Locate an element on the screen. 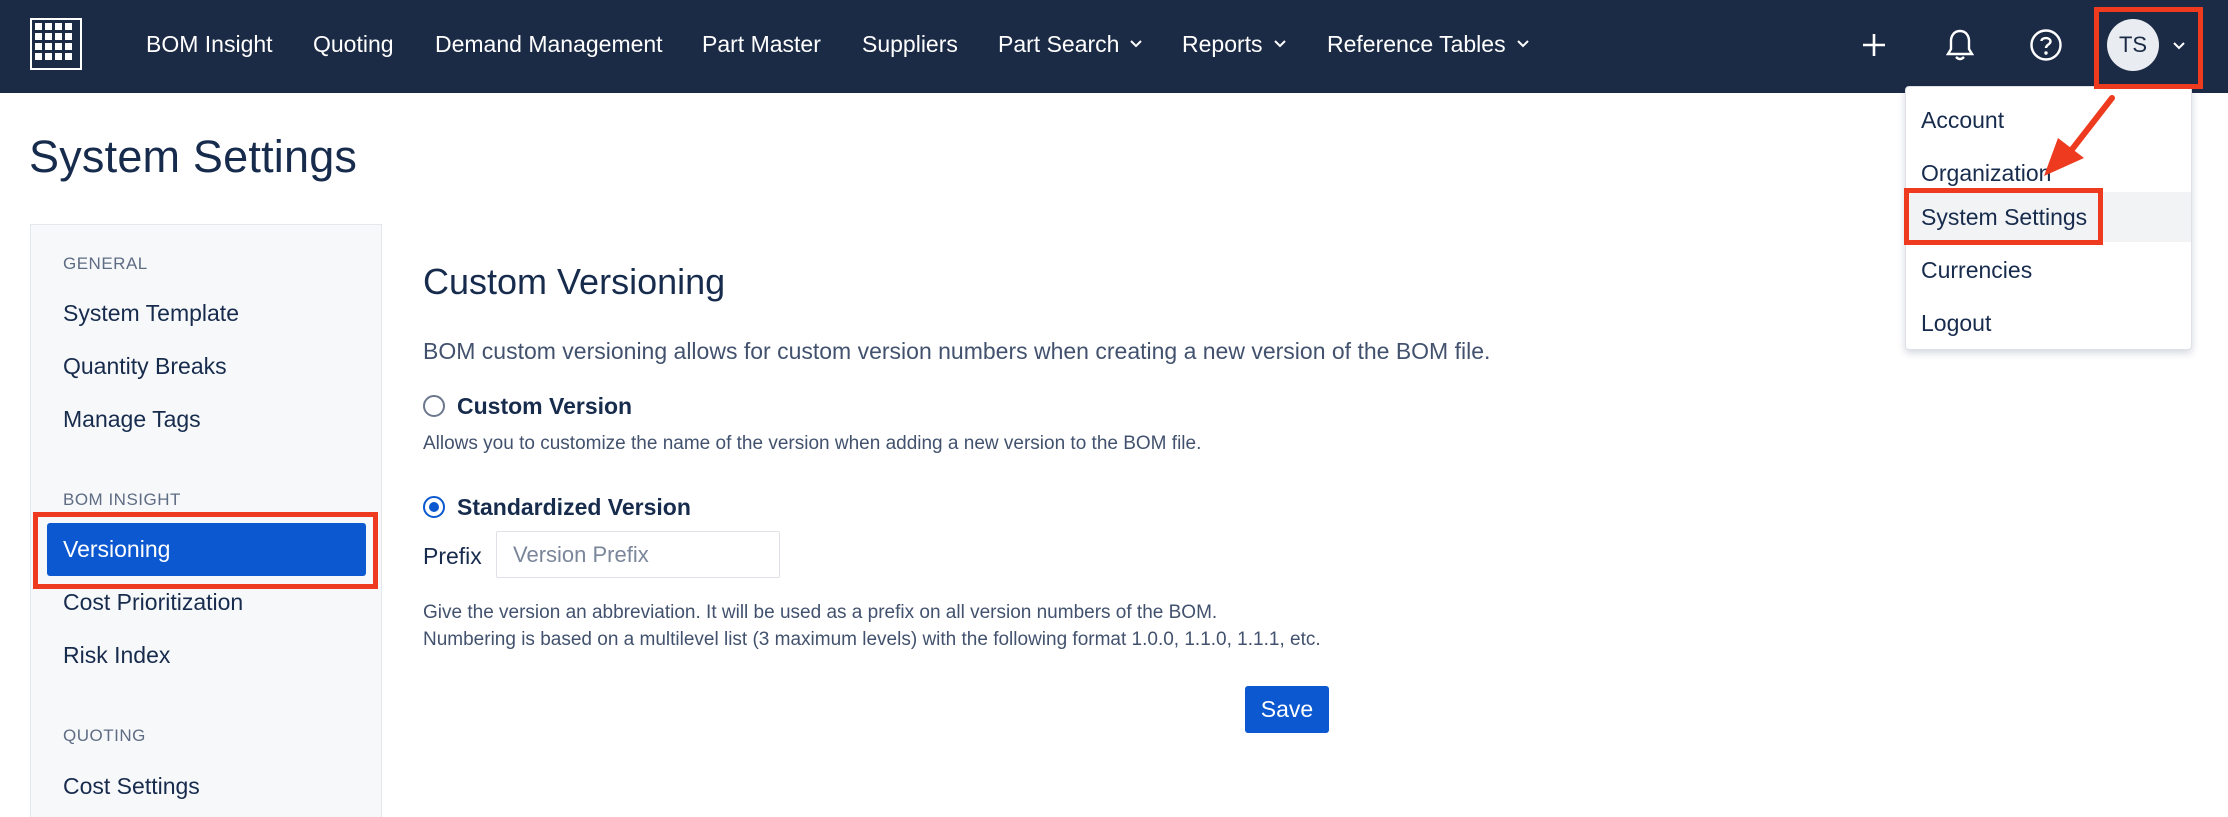 This screenshot has width=2228, height=817. standardized-version-label: Standardized Version is located at coordinates (574, 507).